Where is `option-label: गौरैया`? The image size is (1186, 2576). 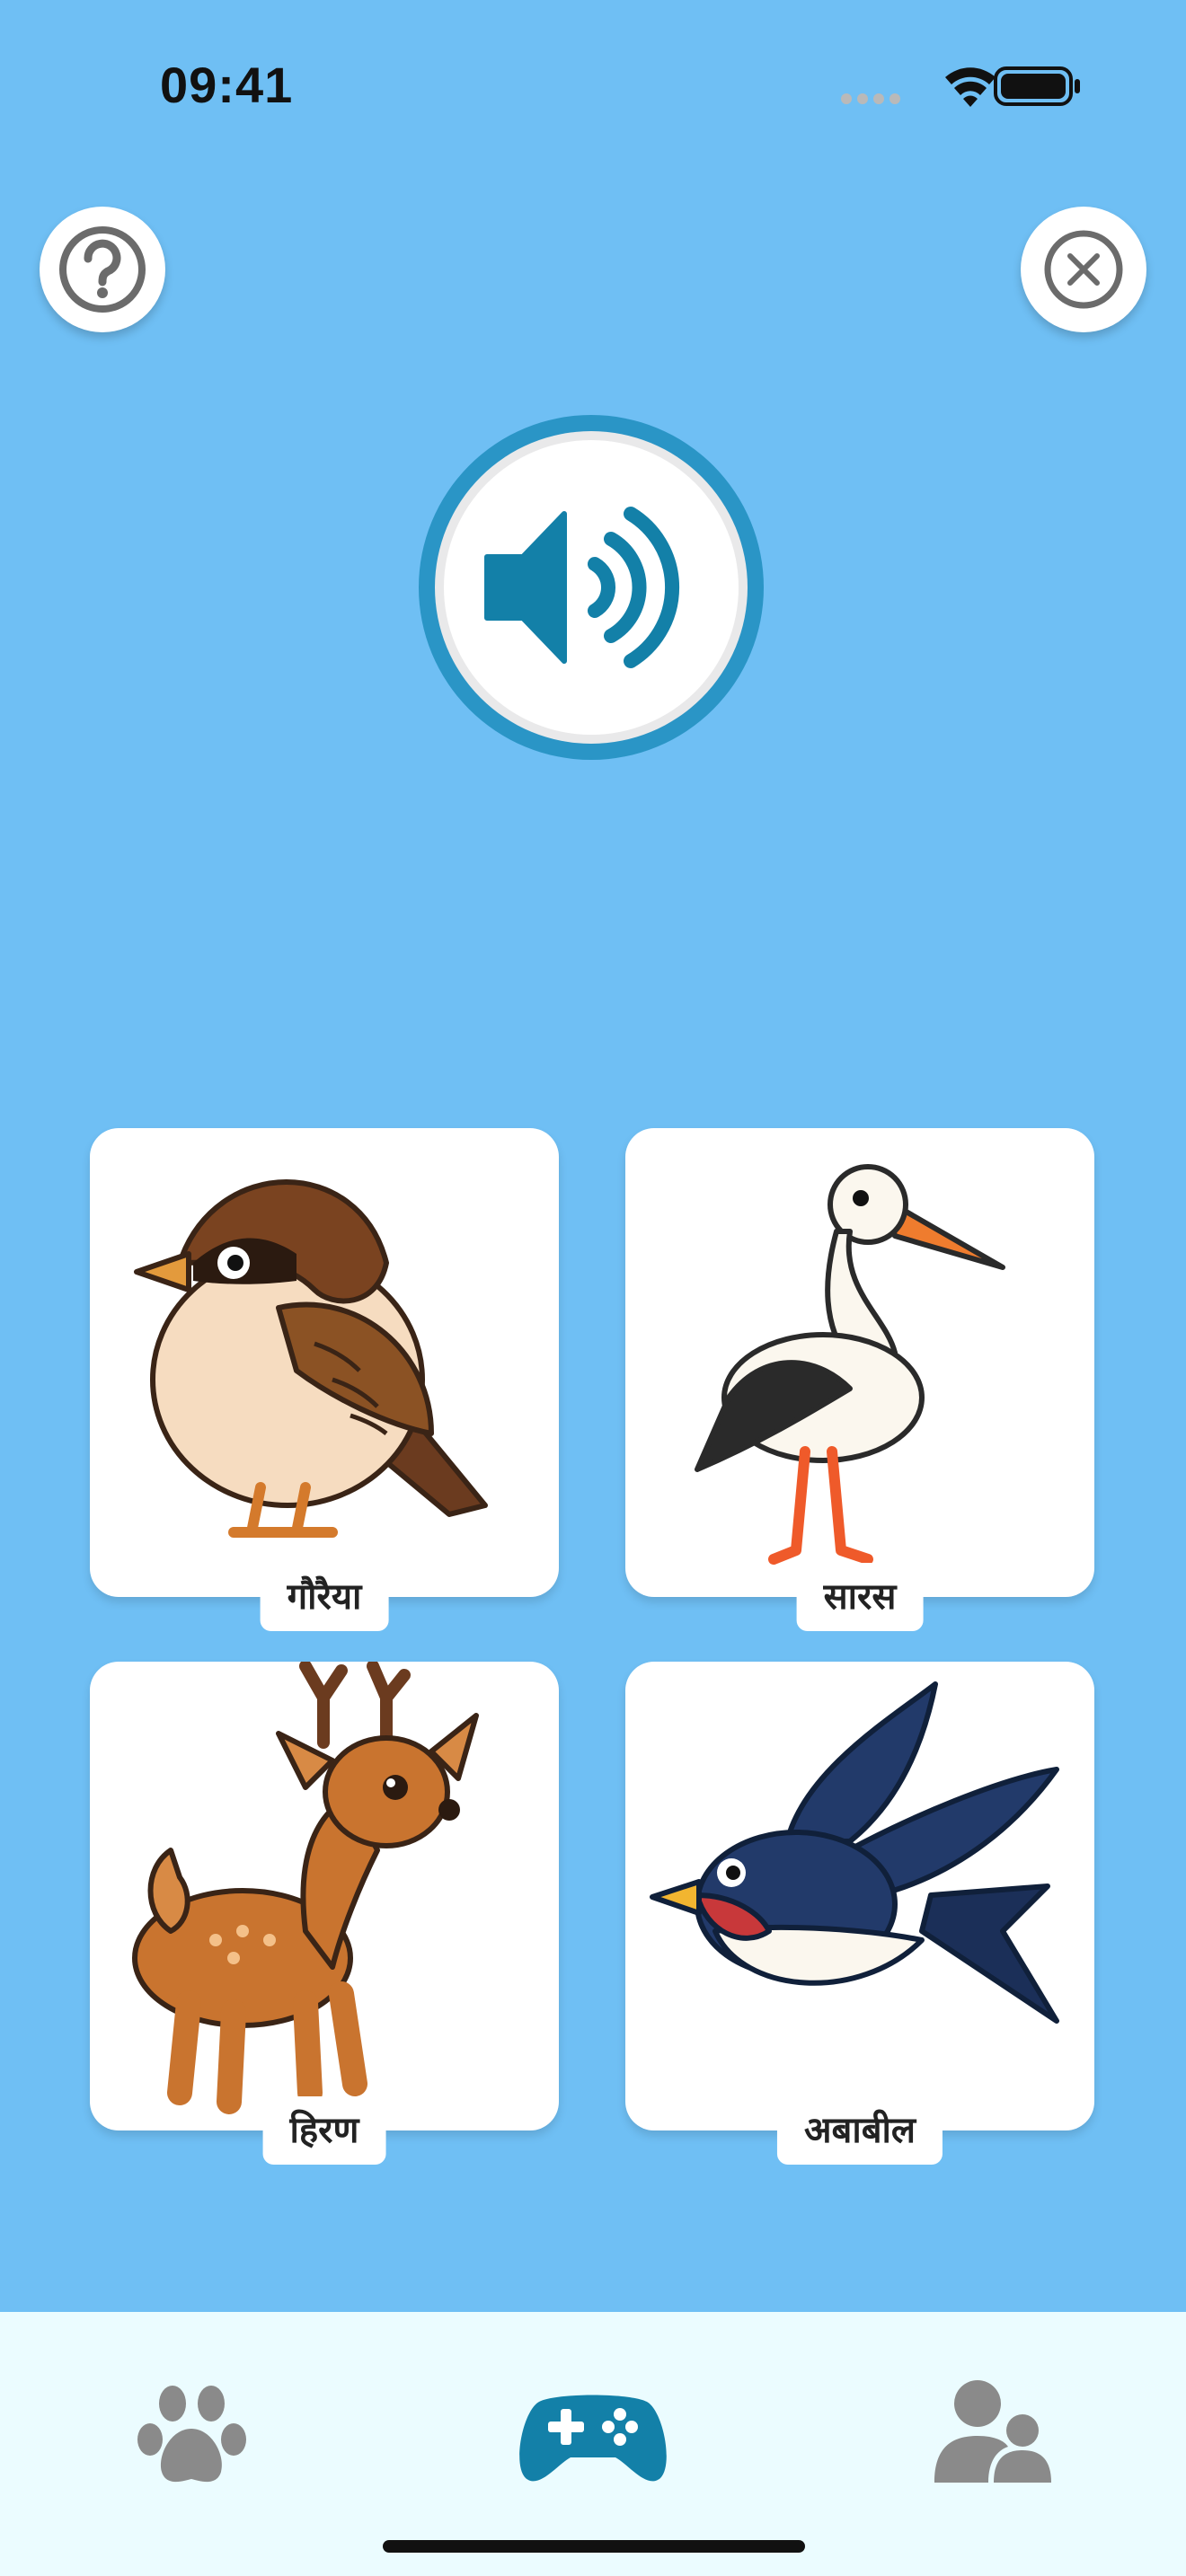 option-label: गौरैया is located at coordinates (324, 1597).